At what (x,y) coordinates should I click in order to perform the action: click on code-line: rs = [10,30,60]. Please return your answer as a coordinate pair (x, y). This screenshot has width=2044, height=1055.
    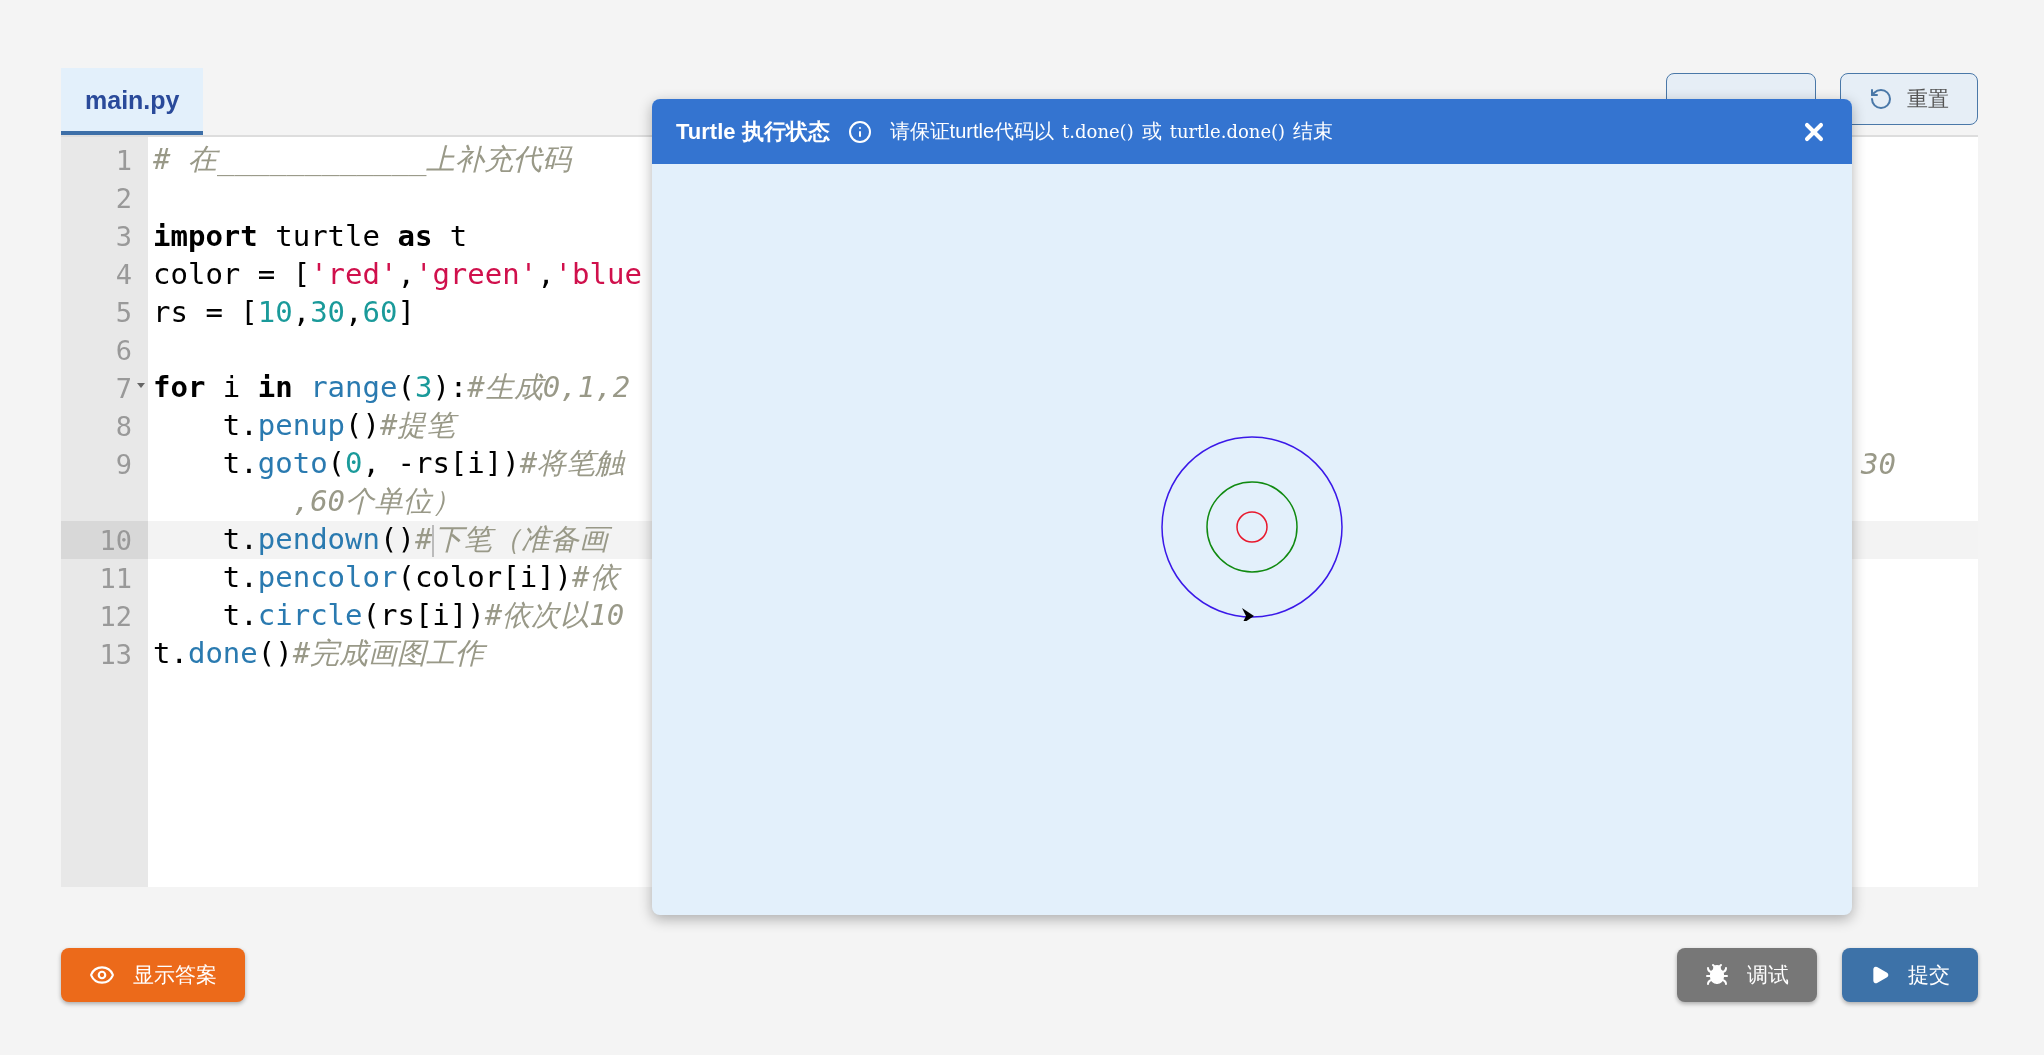
    Looking at the image, I should click on (284, 312).